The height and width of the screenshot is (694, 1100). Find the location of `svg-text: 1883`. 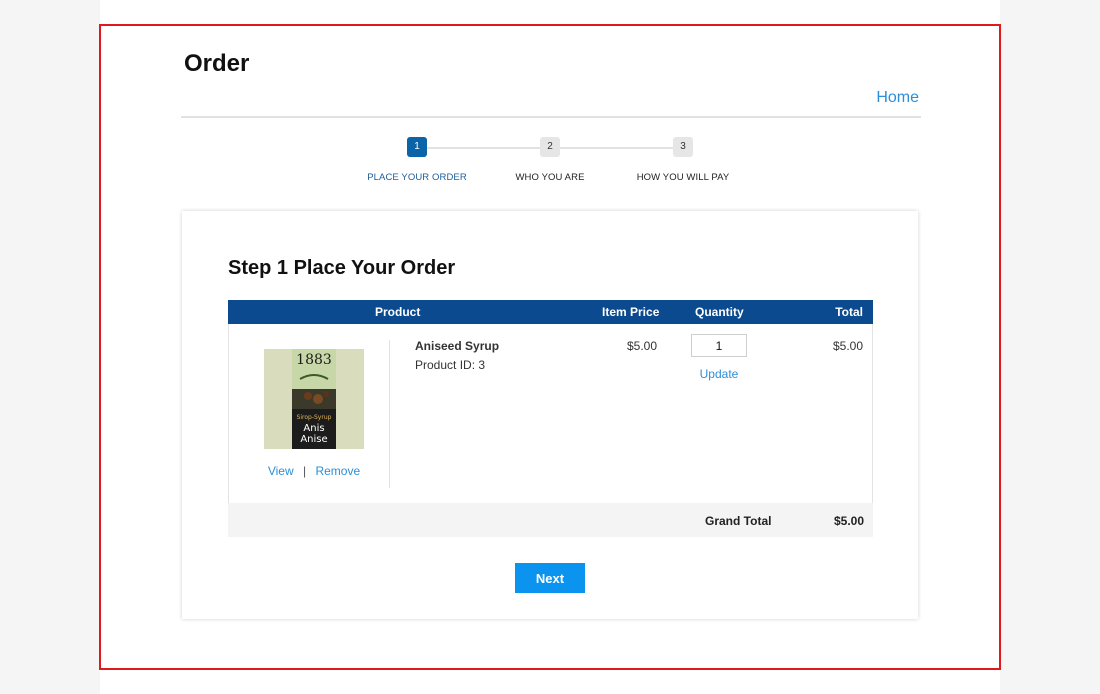

svg-text: 1883 is located at coordinates (314, 360).